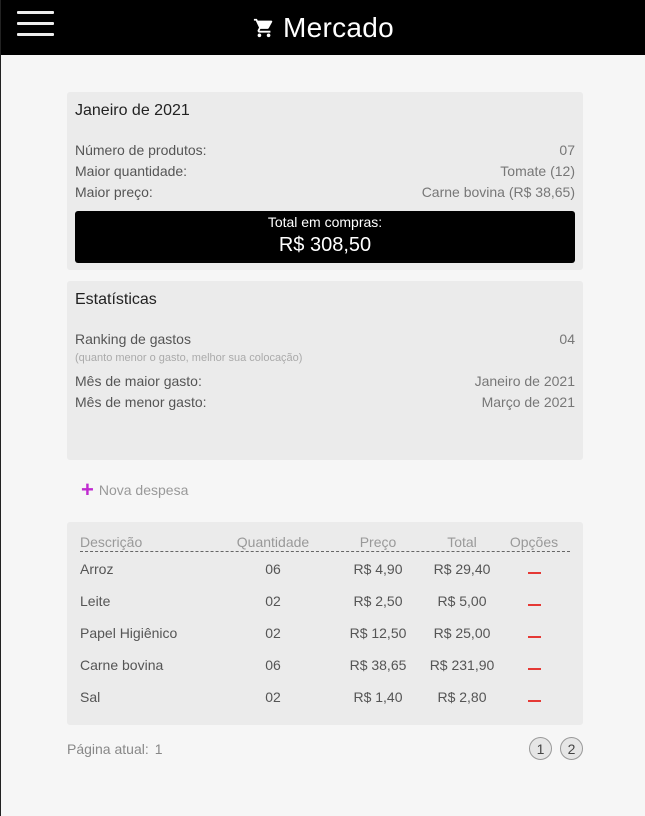 This screenshot has height=816, width=645. Describe the element at coordinates (325, 222) in the screenshot. I see `total-label: Total em compras:` at that location.